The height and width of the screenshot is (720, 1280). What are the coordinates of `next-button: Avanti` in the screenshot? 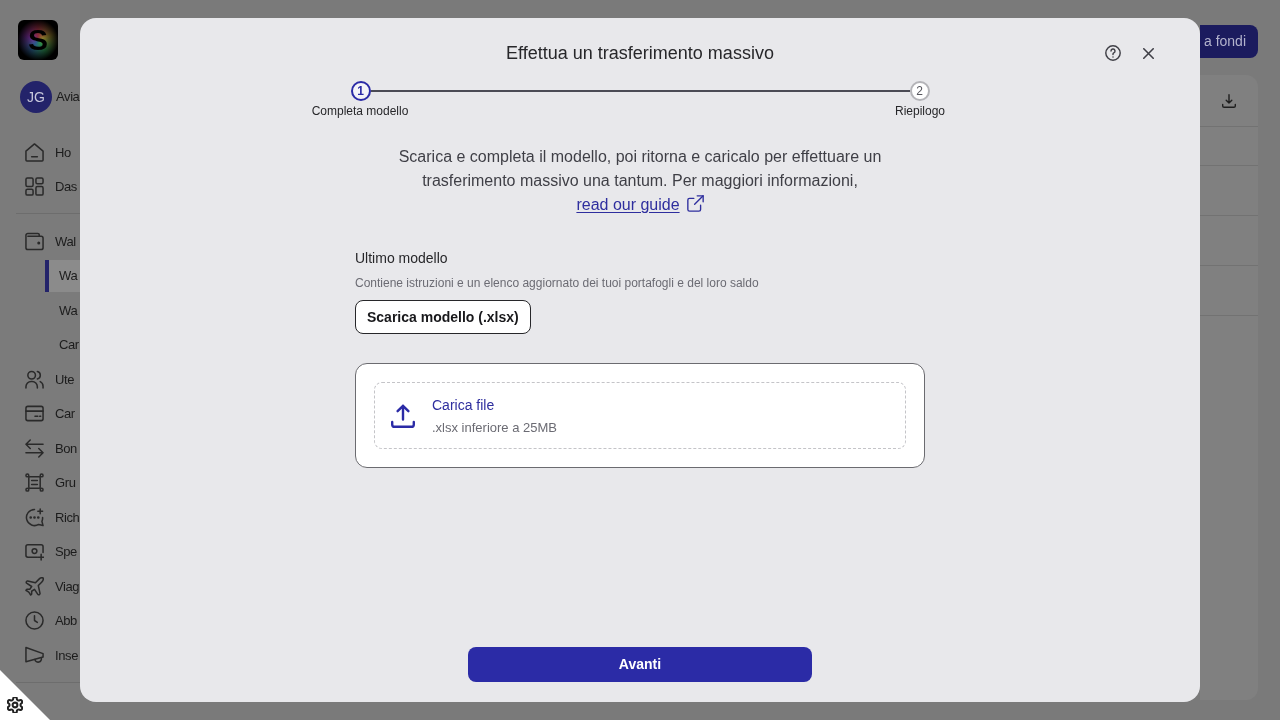 It's located at (640, 664).